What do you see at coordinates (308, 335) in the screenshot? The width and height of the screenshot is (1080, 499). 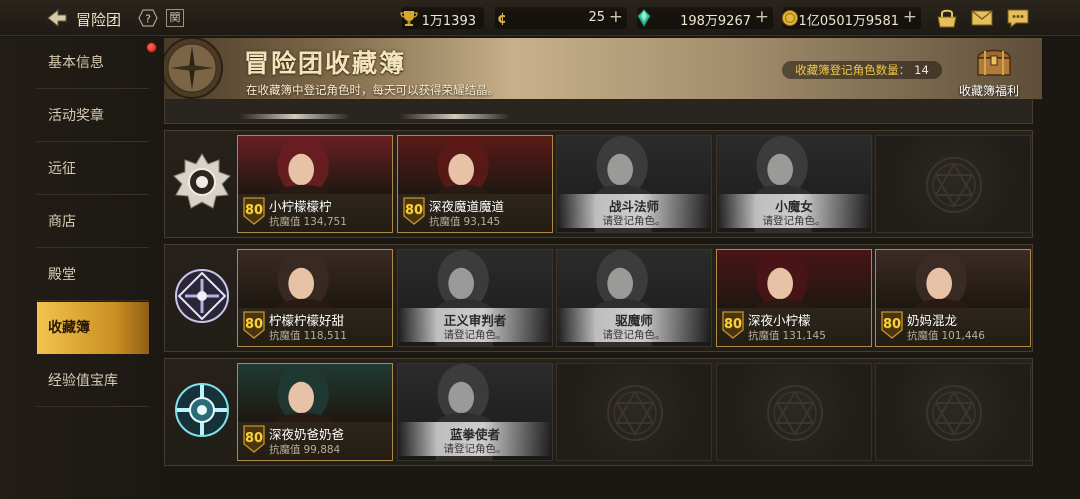 I see `character-stat: 抗魔值 118,511` at bounding box center [308, 335].